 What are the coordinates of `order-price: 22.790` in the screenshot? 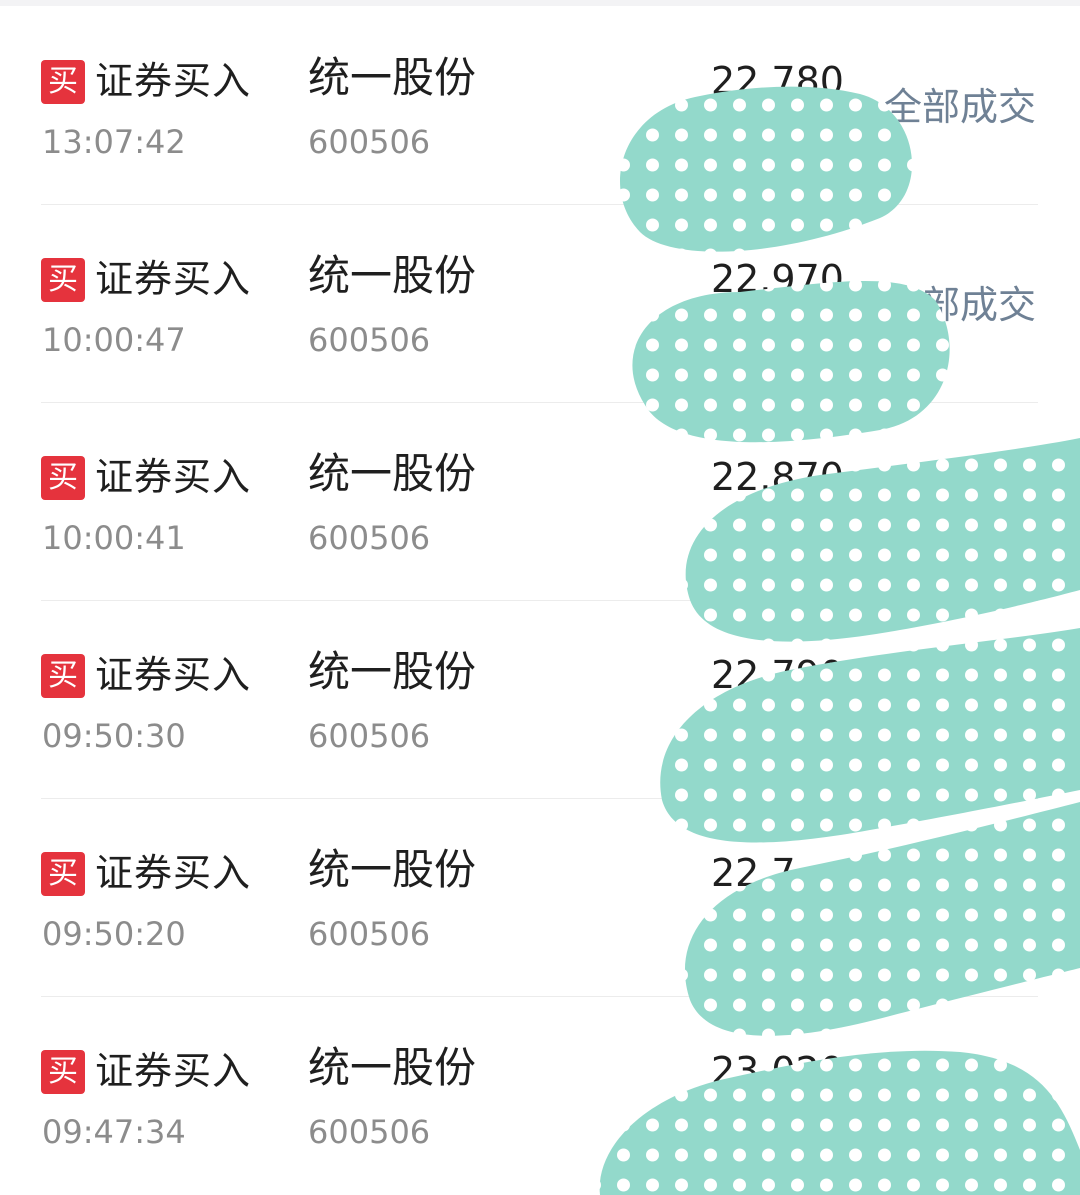 It's located at (777, 675).